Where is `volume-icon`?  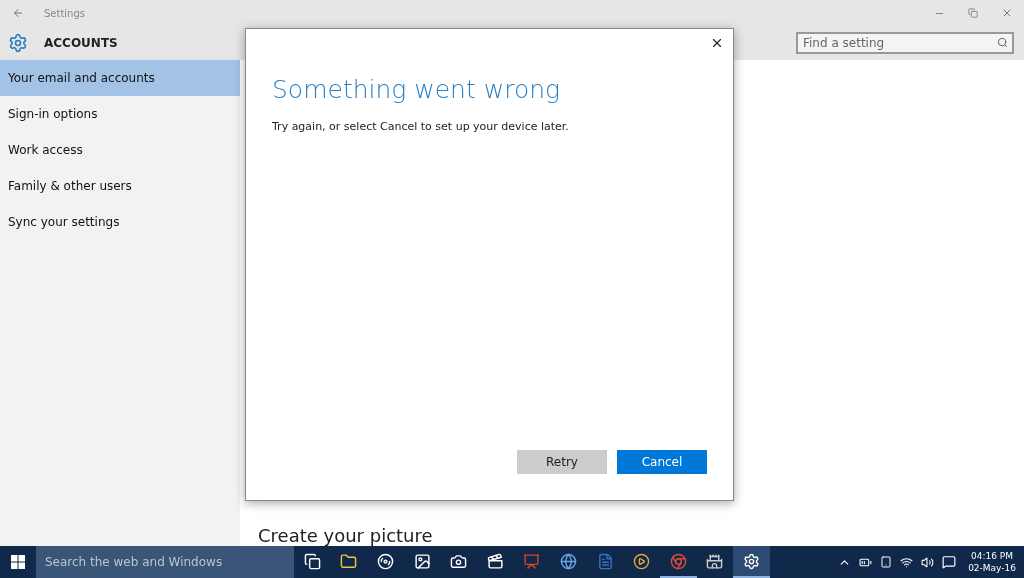
volume-icon is located at coordinates (928, 562).